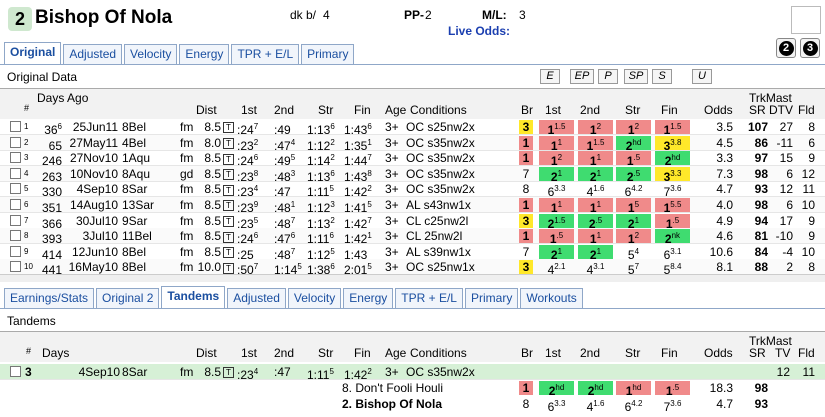 The image size is (825, 417). What do you see at coordinates (757, 127) in the screenshot?
I see `speed-rating: 107` at bounding box center [757, 127].